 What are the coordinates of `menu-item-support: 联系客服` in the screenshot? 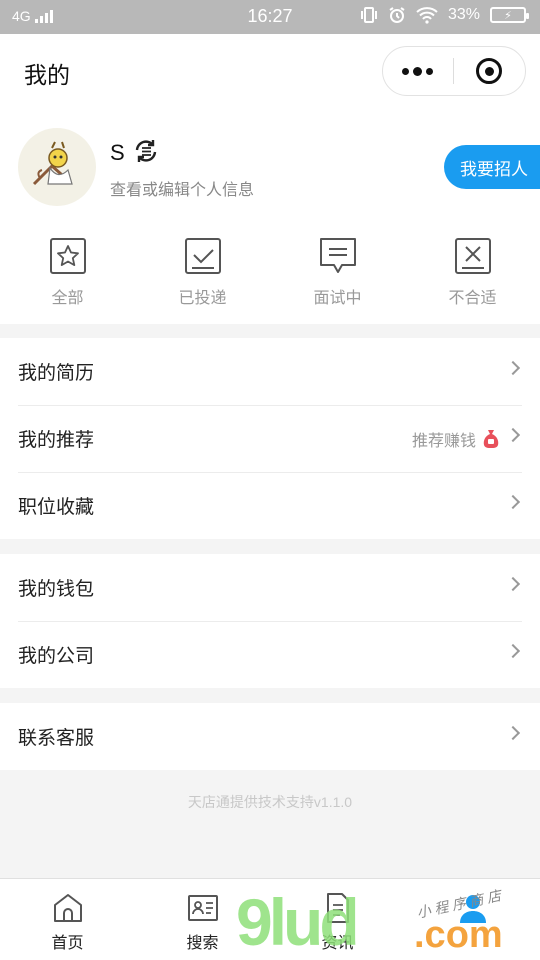 It's located at (270, 736).